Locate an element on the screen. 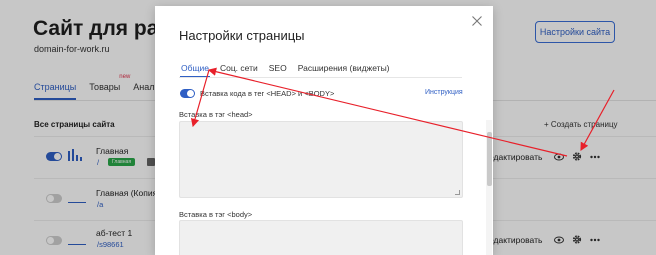  code-insert-toggle is located at coordinates (187, 93).